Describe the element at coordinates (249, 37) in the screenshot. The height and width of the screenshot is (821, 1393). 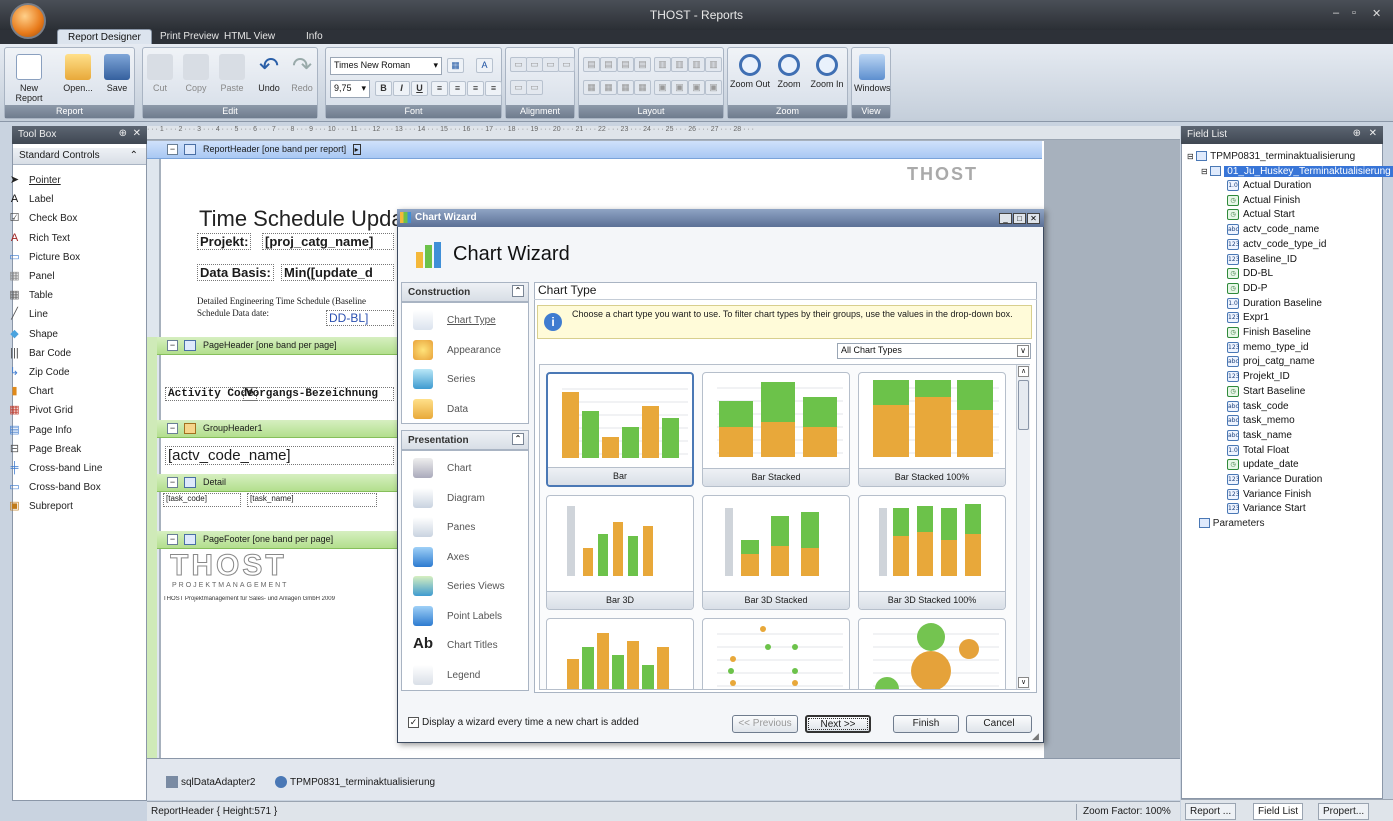
I see `tab-html-view: HTML View` at that location.